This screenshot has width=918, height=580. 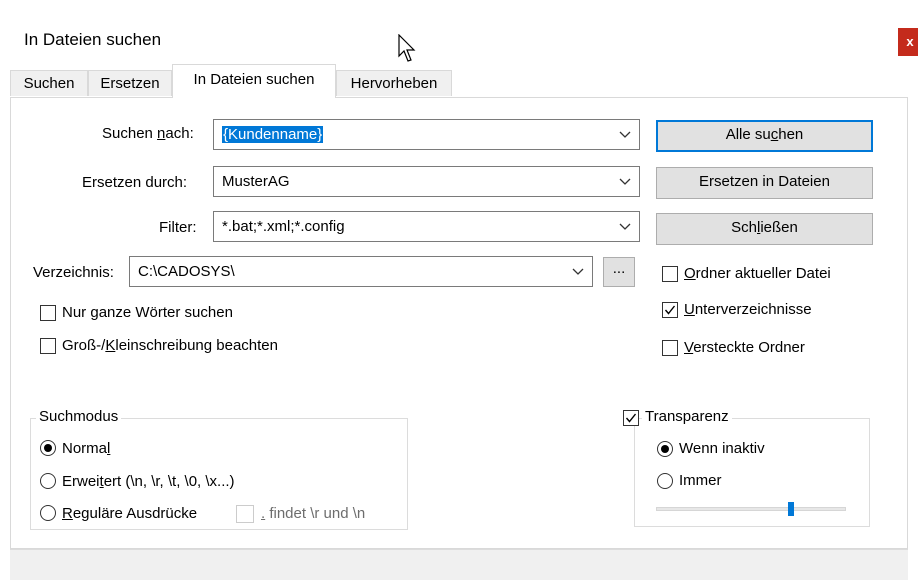 I want to click on normal-label: Normal, so click(x=86, y=448).